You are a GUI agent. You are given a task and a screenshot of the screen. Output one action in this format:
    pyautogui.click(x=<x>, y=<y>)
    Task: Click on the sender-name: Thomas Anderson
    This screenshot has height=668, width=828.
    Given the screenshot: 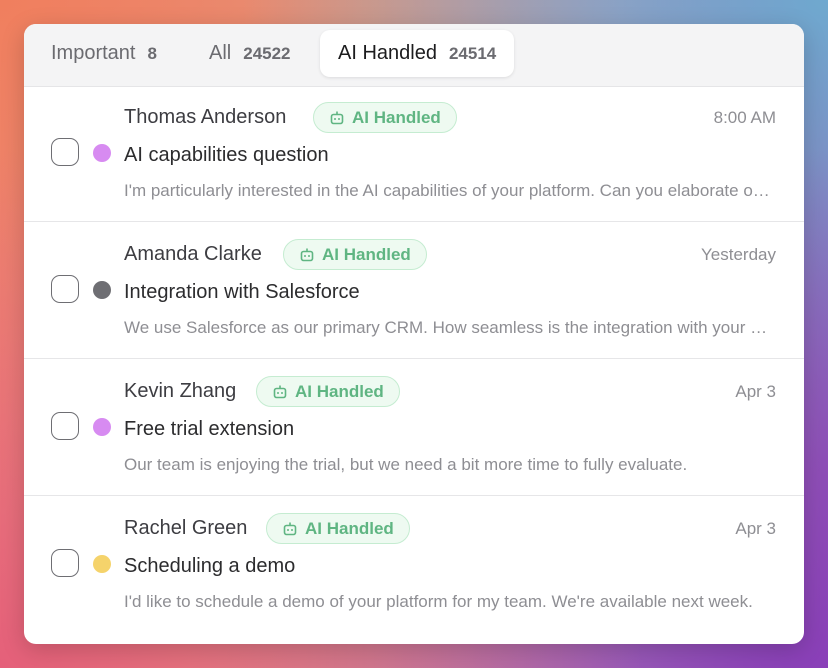 What is the action you would take?
    pyautogui.click(x=205, y=117)
    